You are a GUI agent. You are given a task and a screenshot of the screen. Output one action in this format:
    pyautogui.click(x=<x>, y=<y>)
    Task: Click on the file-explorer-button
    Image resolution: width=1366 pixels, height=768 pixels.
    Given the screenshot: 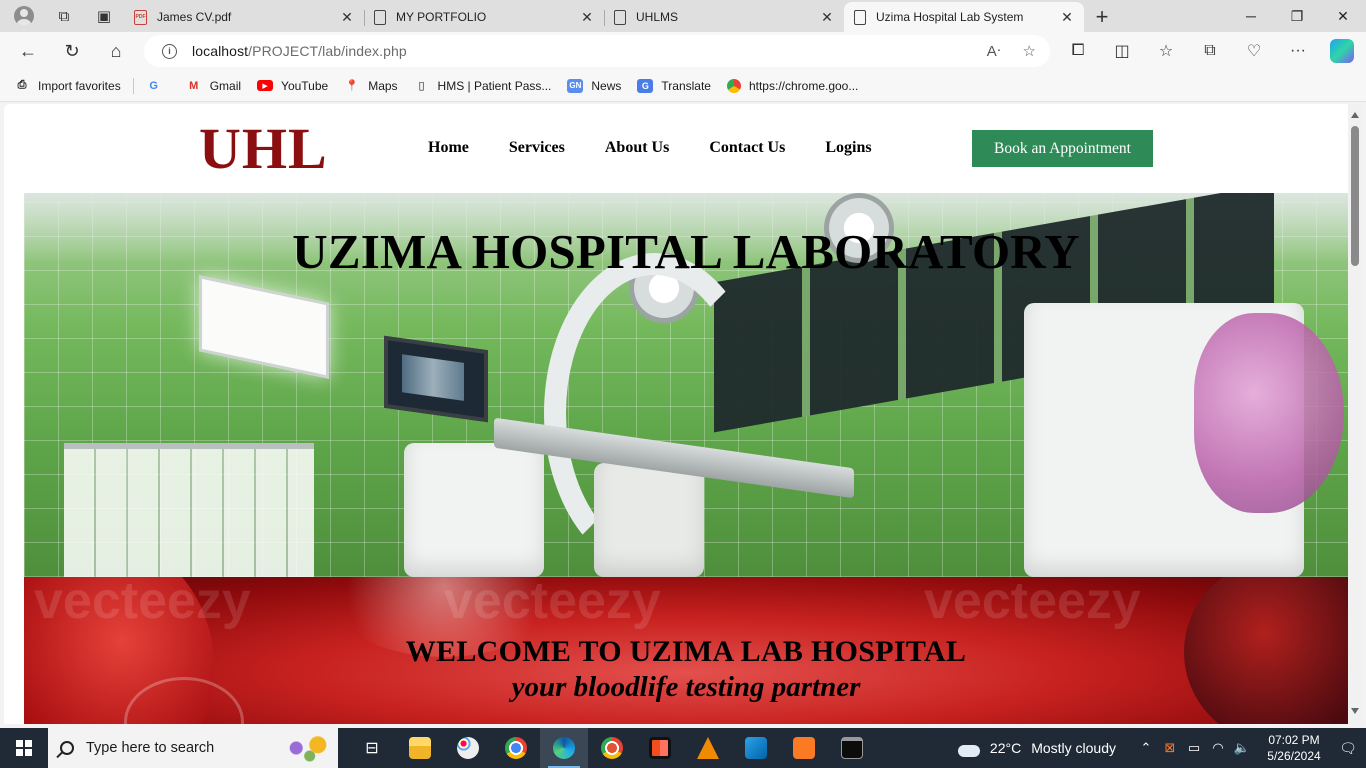 What is the action you would take?
    pyautogui.click(x=420, y=748)
    